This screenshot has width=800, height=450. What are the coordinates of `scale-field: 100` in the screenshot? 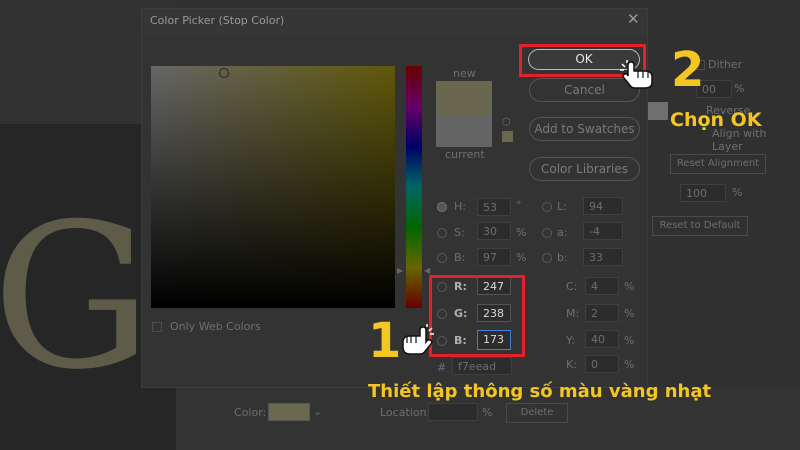 It's located at (703, 193).